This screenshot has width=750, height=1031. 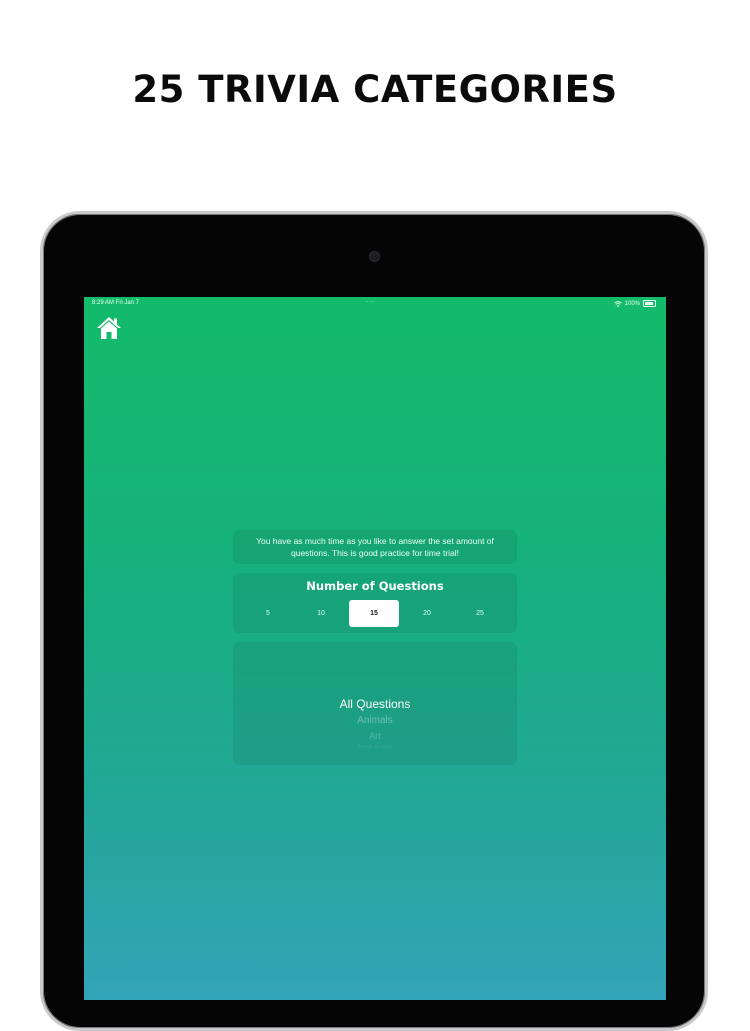 I want to click on question-count-option: 20, so click(x=427, y=613).